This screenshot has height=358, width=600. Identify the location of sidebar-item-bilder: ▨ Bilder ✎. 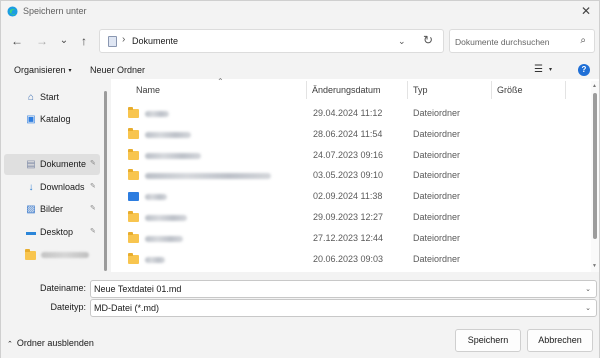
(52, 209).